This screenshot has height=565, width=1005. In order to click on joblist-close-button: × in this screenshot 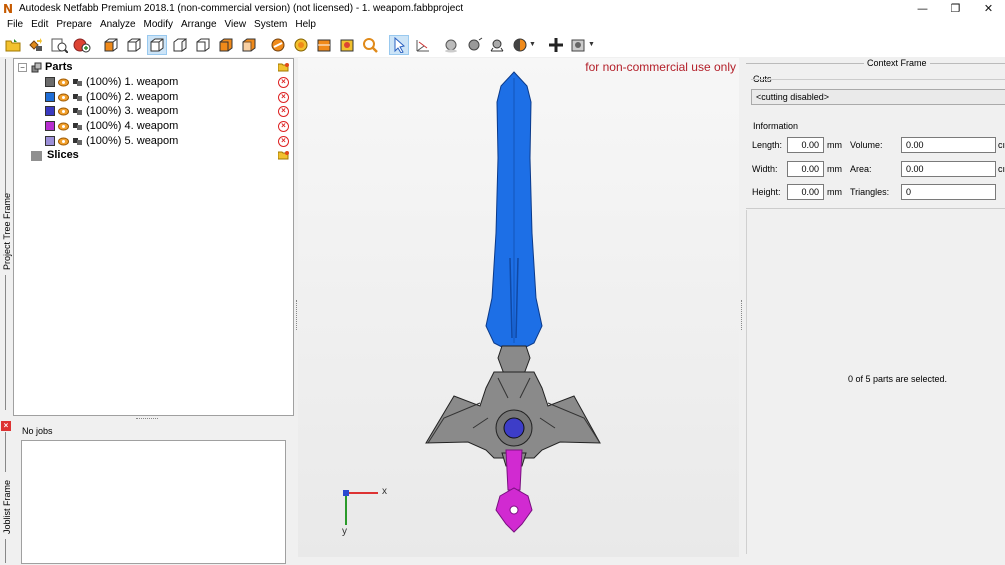, I will do `click(6, 426)`.